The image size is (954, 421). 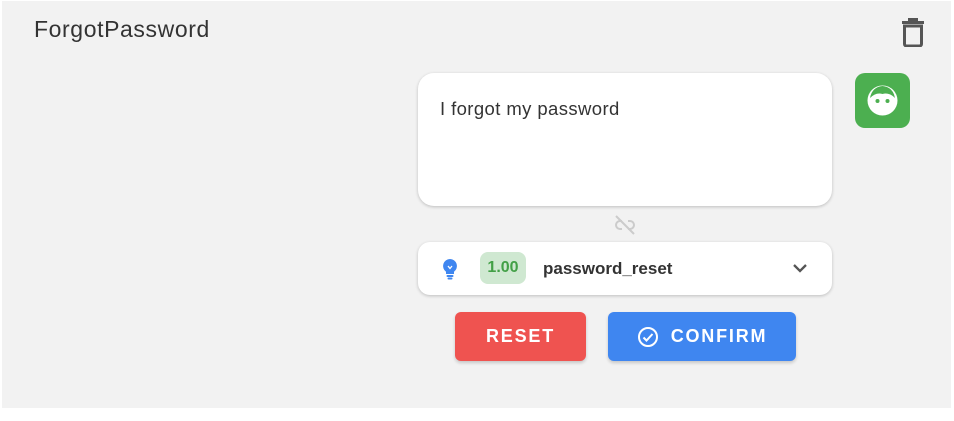 What do you see at coordinates (625, 225) in the screenshot?
I see `unlink-icon` at bounding box center [625, 225].